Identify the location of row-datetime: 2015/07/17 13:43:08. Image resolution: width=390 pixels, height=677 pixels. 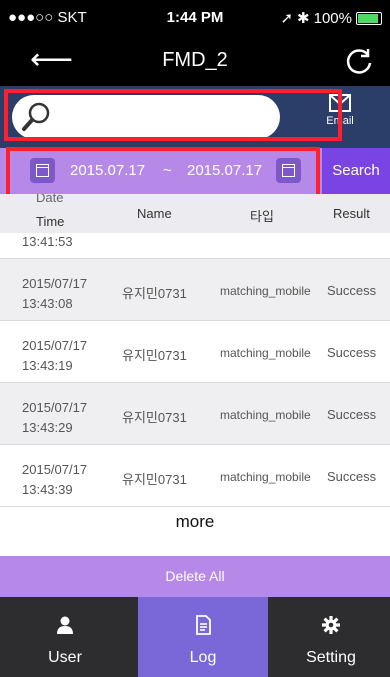
(55, 293).